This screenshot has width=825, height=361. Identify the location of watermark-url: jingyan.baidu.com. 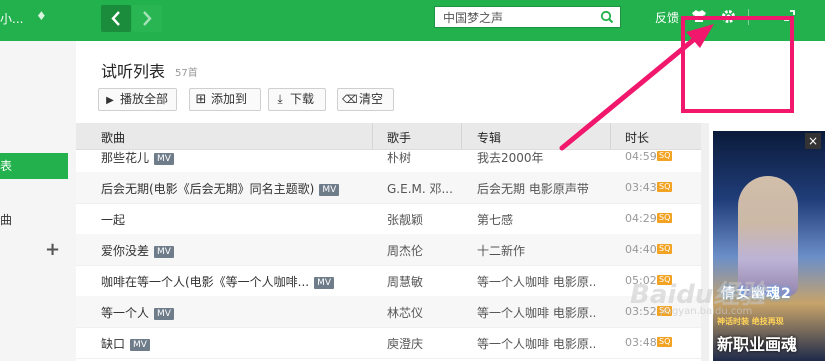
(706, 311).